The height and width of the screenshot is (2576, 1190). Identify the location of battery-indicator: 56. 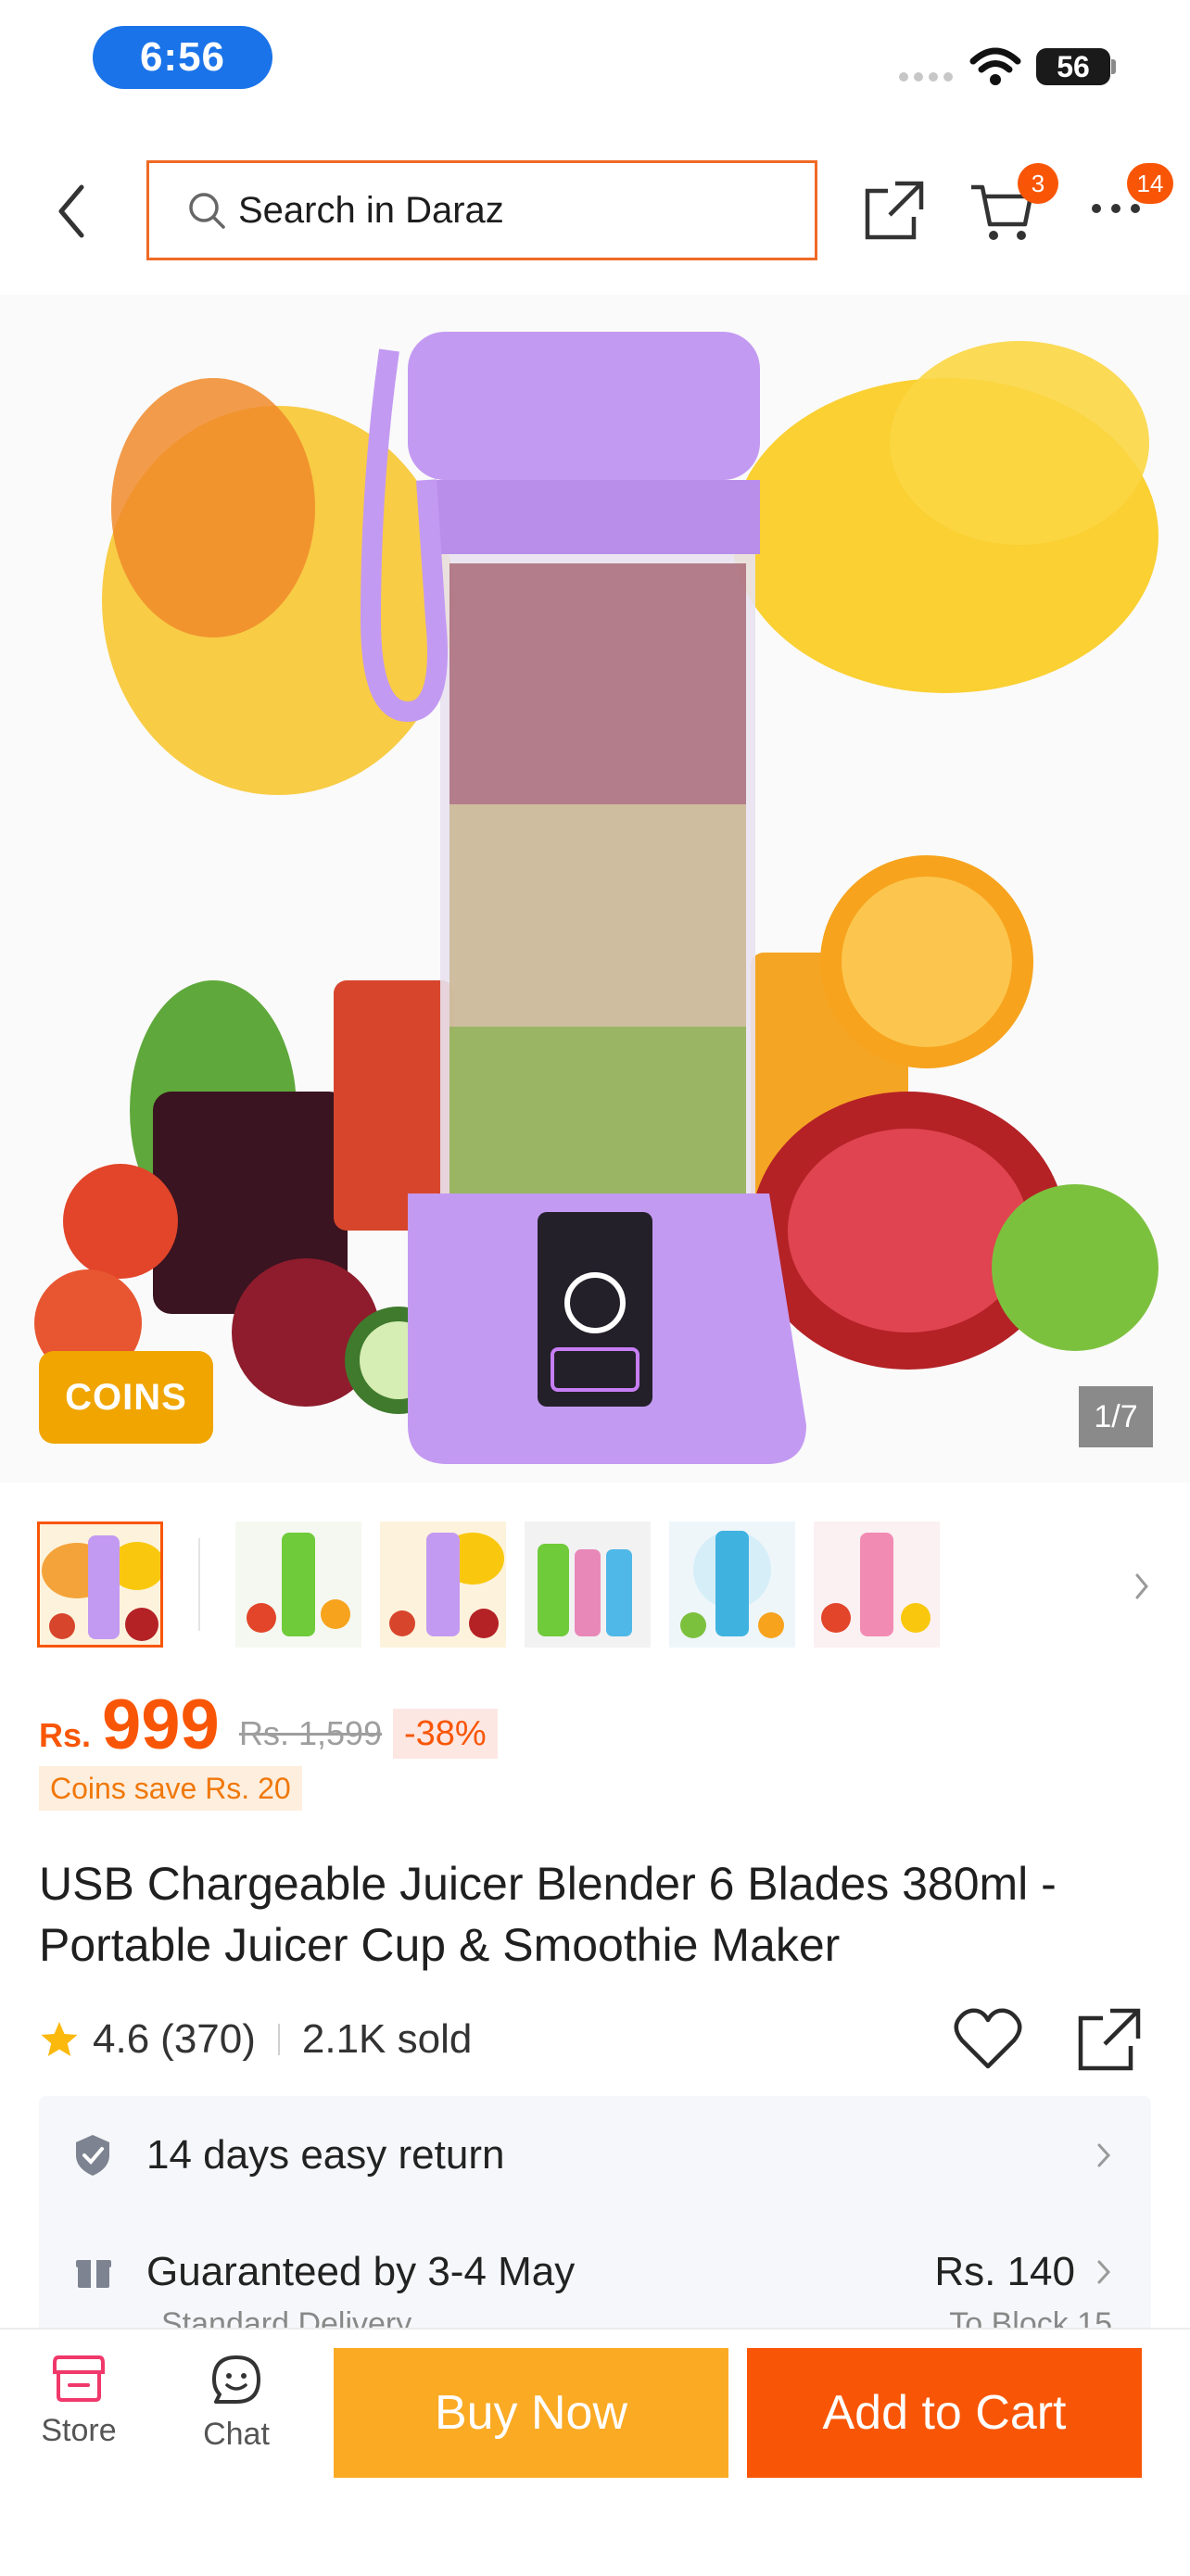
(1073, 66).